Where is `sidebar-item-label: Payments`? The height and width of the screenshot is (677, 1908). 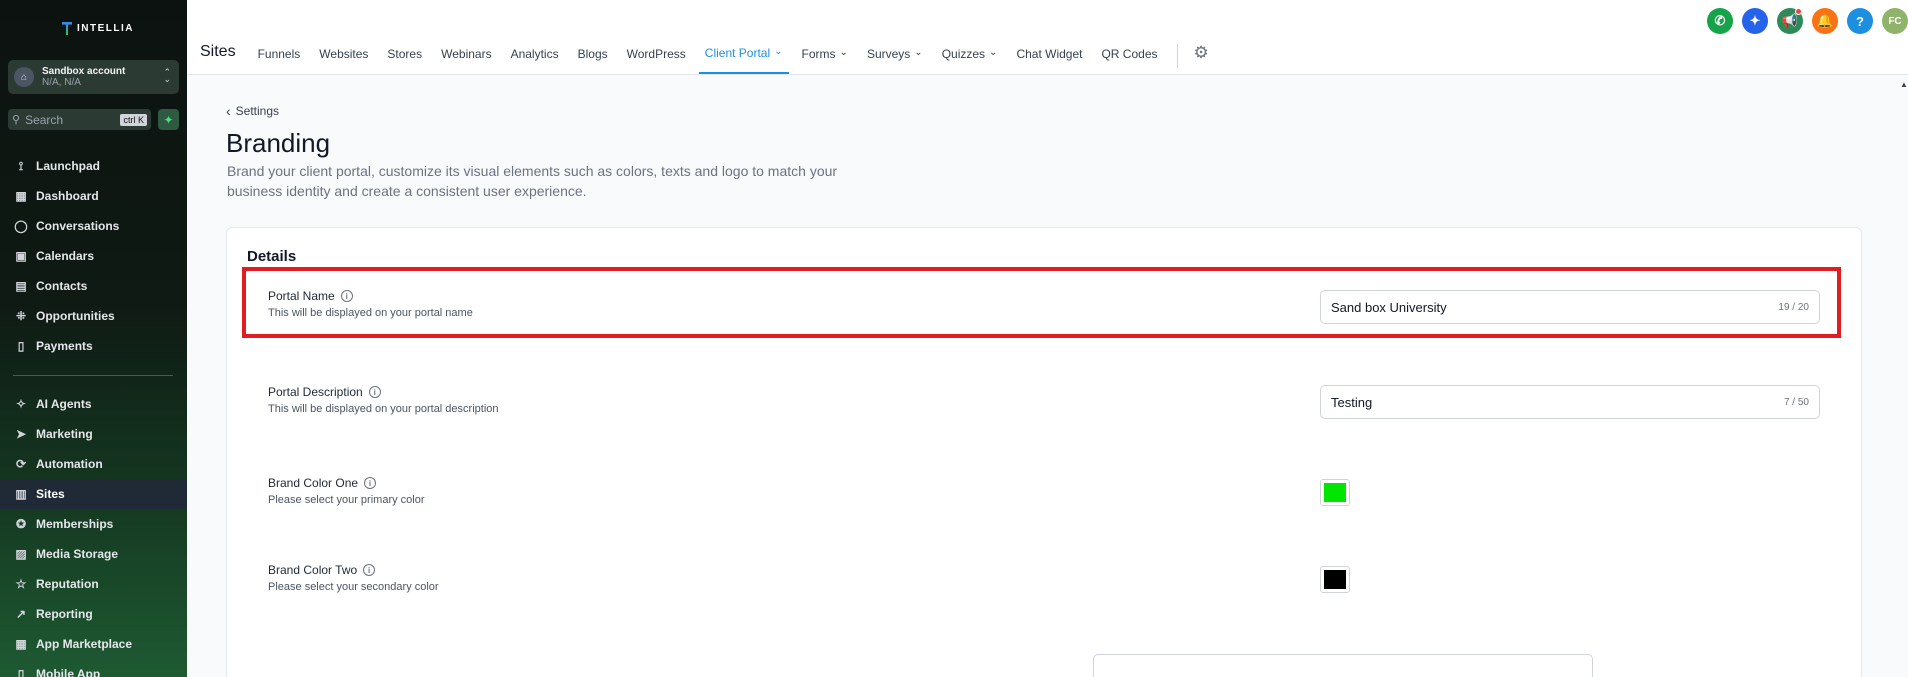
sidebar-item-label: Payments is located at coordinates (64, 346).